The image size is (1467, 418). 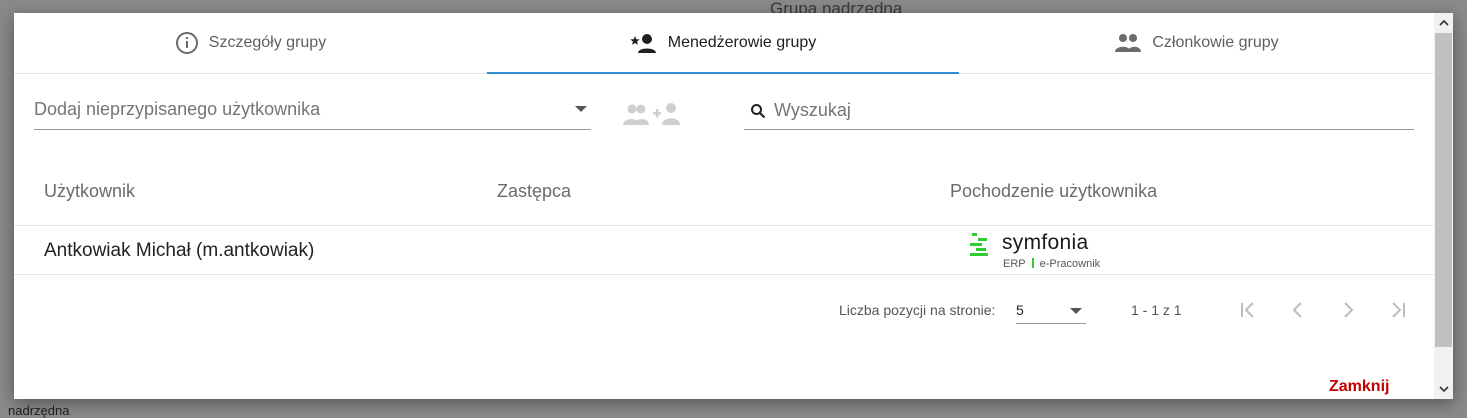 I want to click on search-input, so click(x=1074, y=110).